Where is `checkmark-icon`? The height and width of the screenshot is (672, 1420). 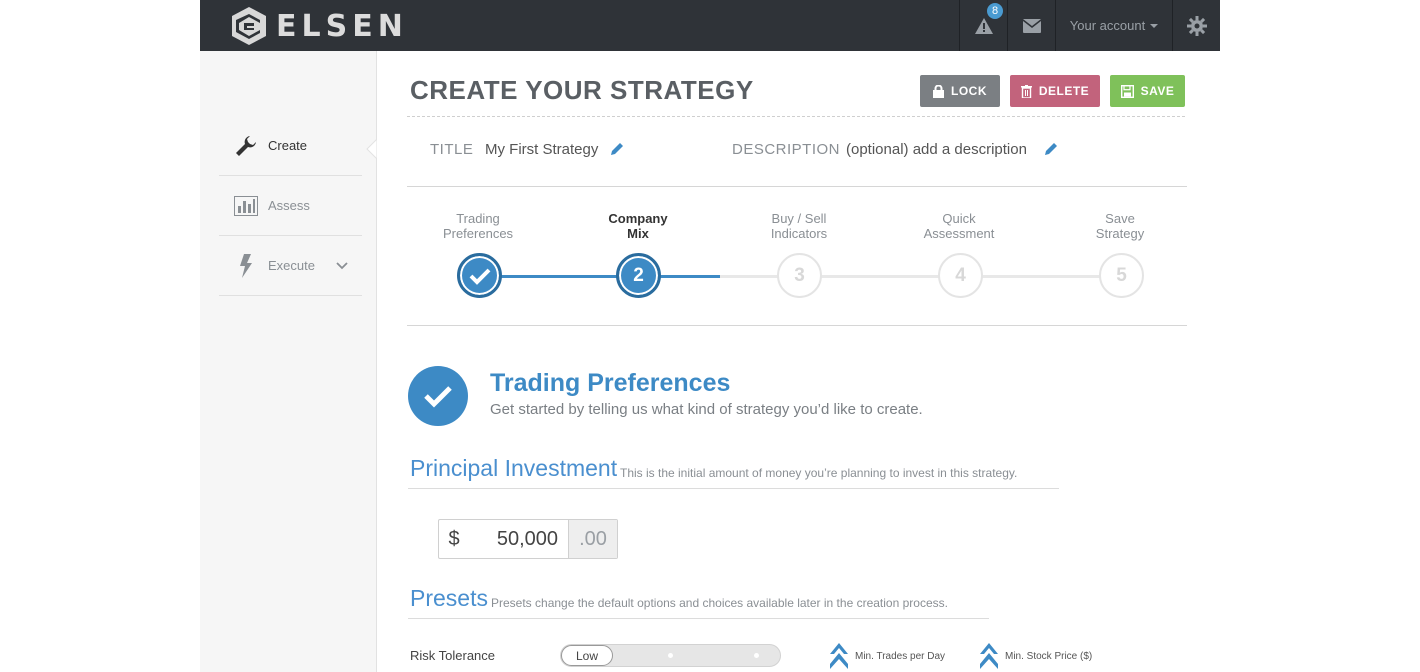
checkmark-icon is located at coordinates (479, 276).